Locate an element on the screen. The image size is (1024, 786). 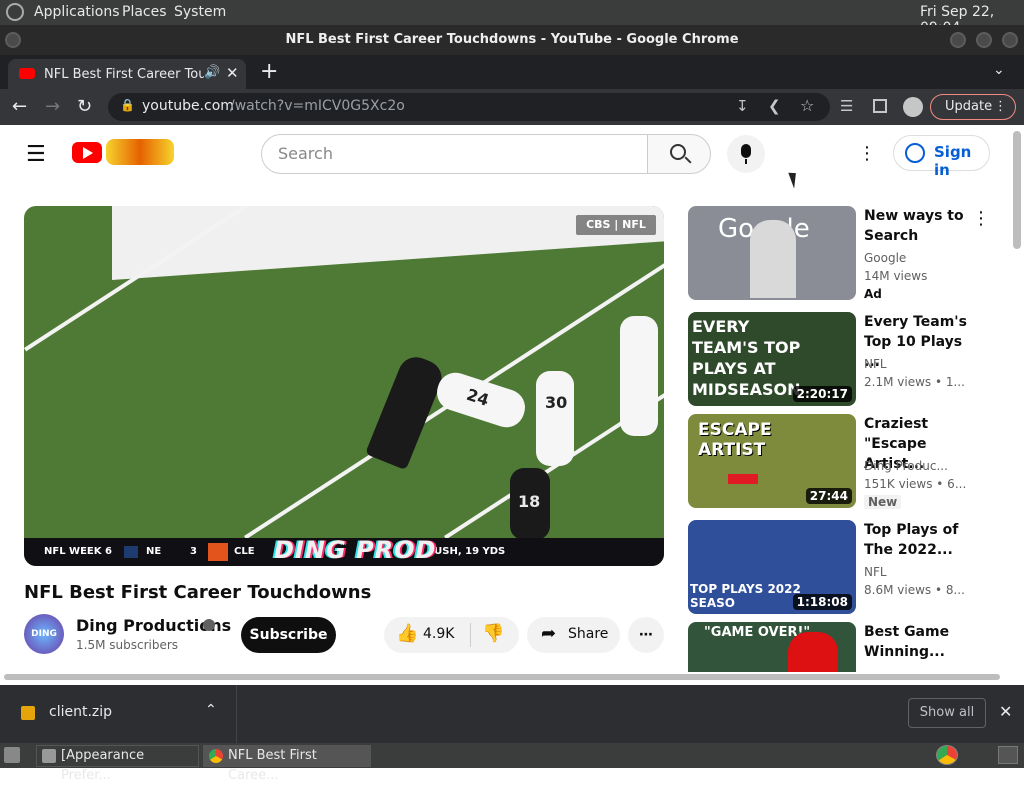
search-input: Search is located at coordinates (454, 154).